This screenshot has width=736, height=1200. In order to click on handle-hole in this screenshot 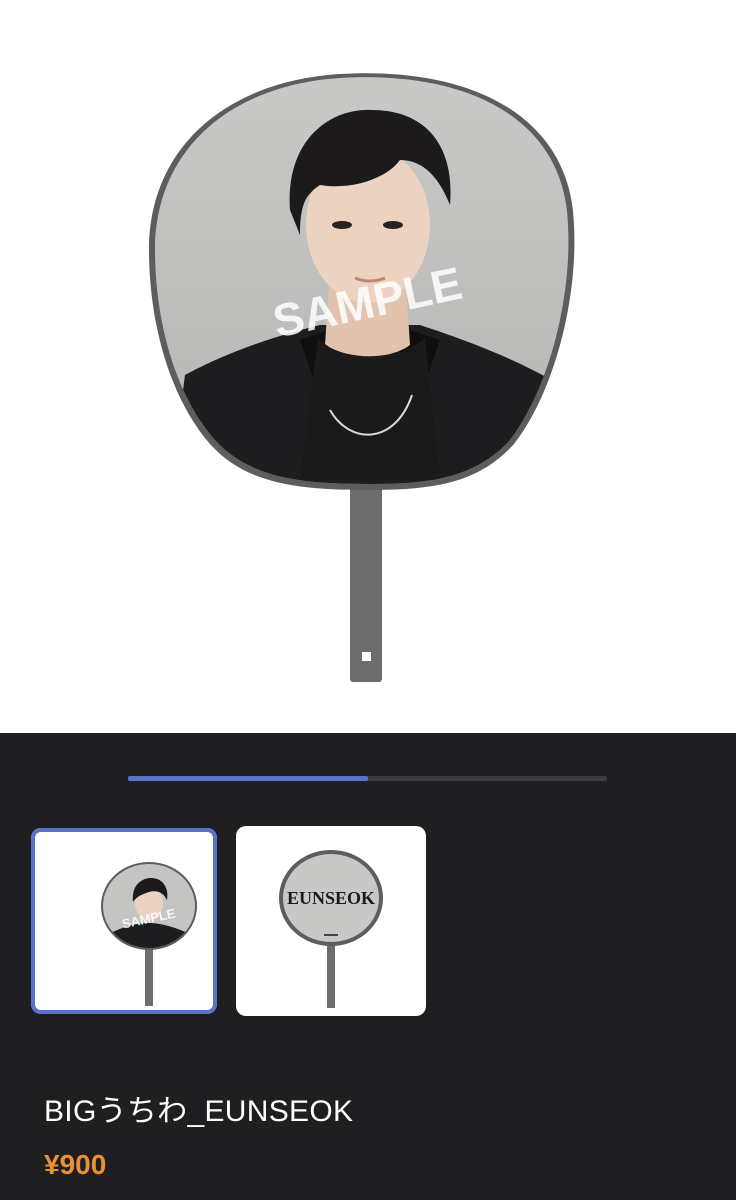, I will do `click(366, 656)`.